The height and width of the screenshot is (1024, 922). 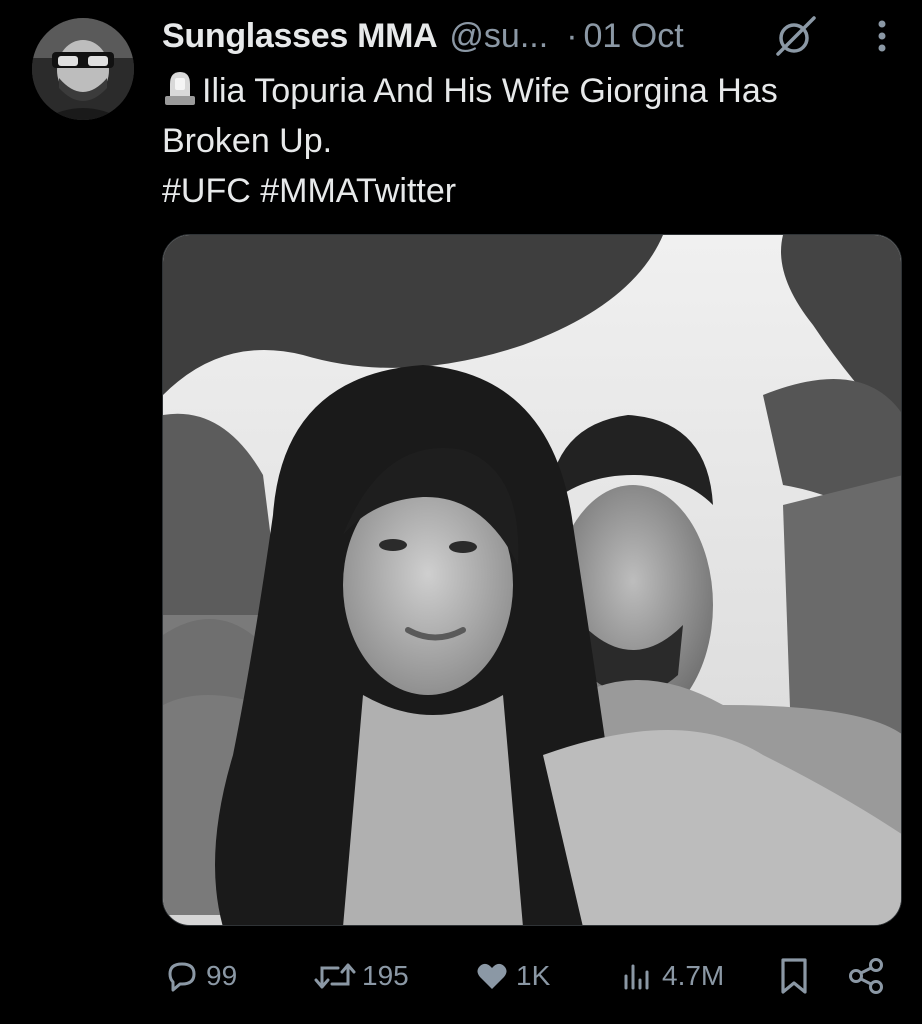 I want to click on reply-icon, so click(x=182, y=977).